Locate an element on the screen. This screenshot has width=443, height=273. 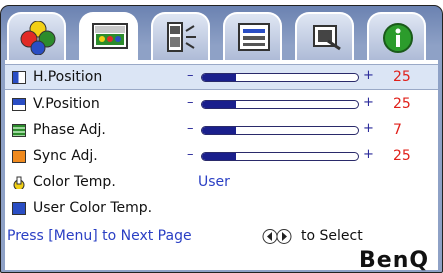
sync-adj-fill is located at coordinates (219, 156).